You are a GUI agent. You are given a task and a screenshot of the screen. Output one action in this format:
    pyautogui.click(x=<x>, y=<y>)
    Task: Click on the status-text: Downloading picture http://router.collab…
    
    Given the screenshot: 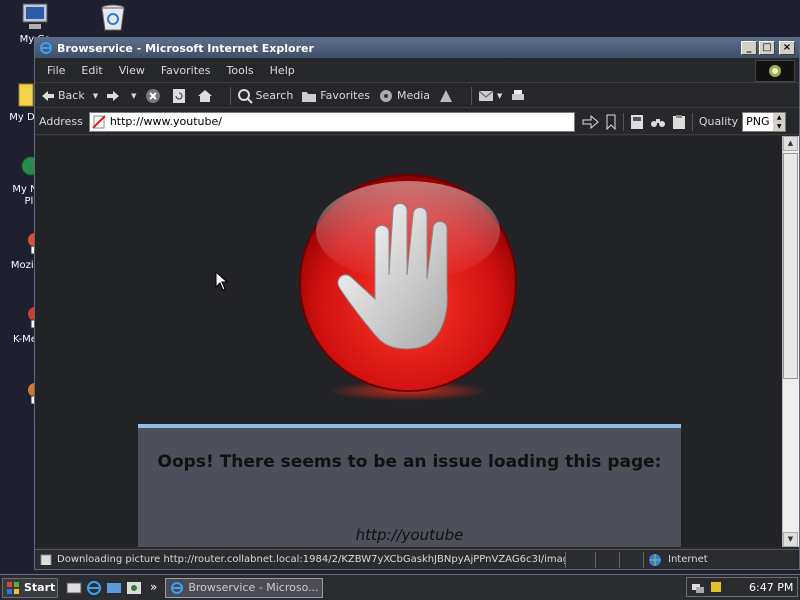 What is the action you would take?
    pyautogui.click(x=311, y=559)
    